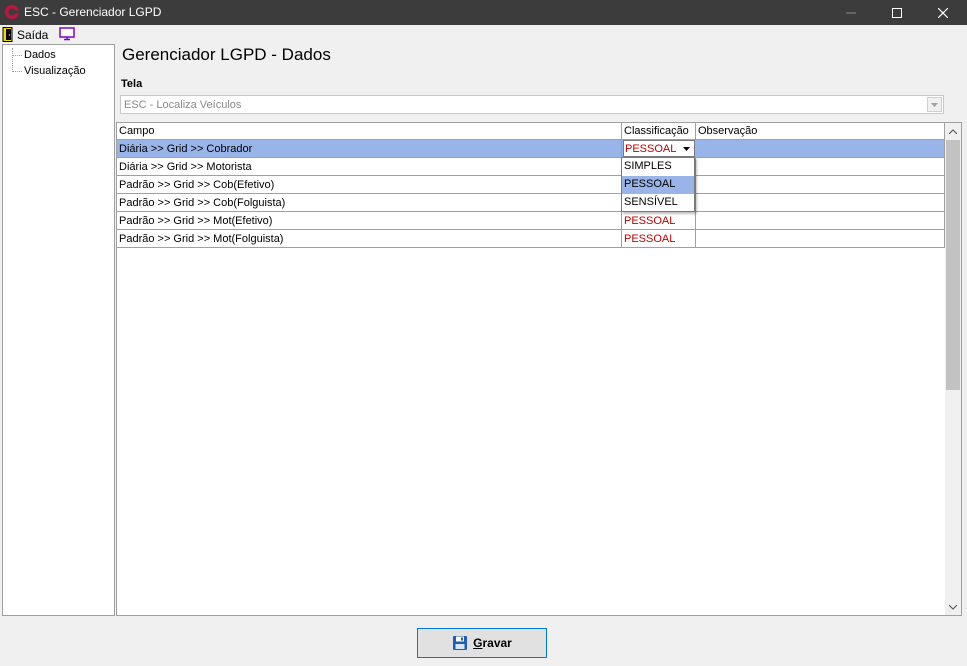 Image resolution: width=967 pixels, height=666 pixels. Describe the element at coordinates (658, 167) in the screenshot. I see `dropdown-option-simples: SIMPLES` at that location.